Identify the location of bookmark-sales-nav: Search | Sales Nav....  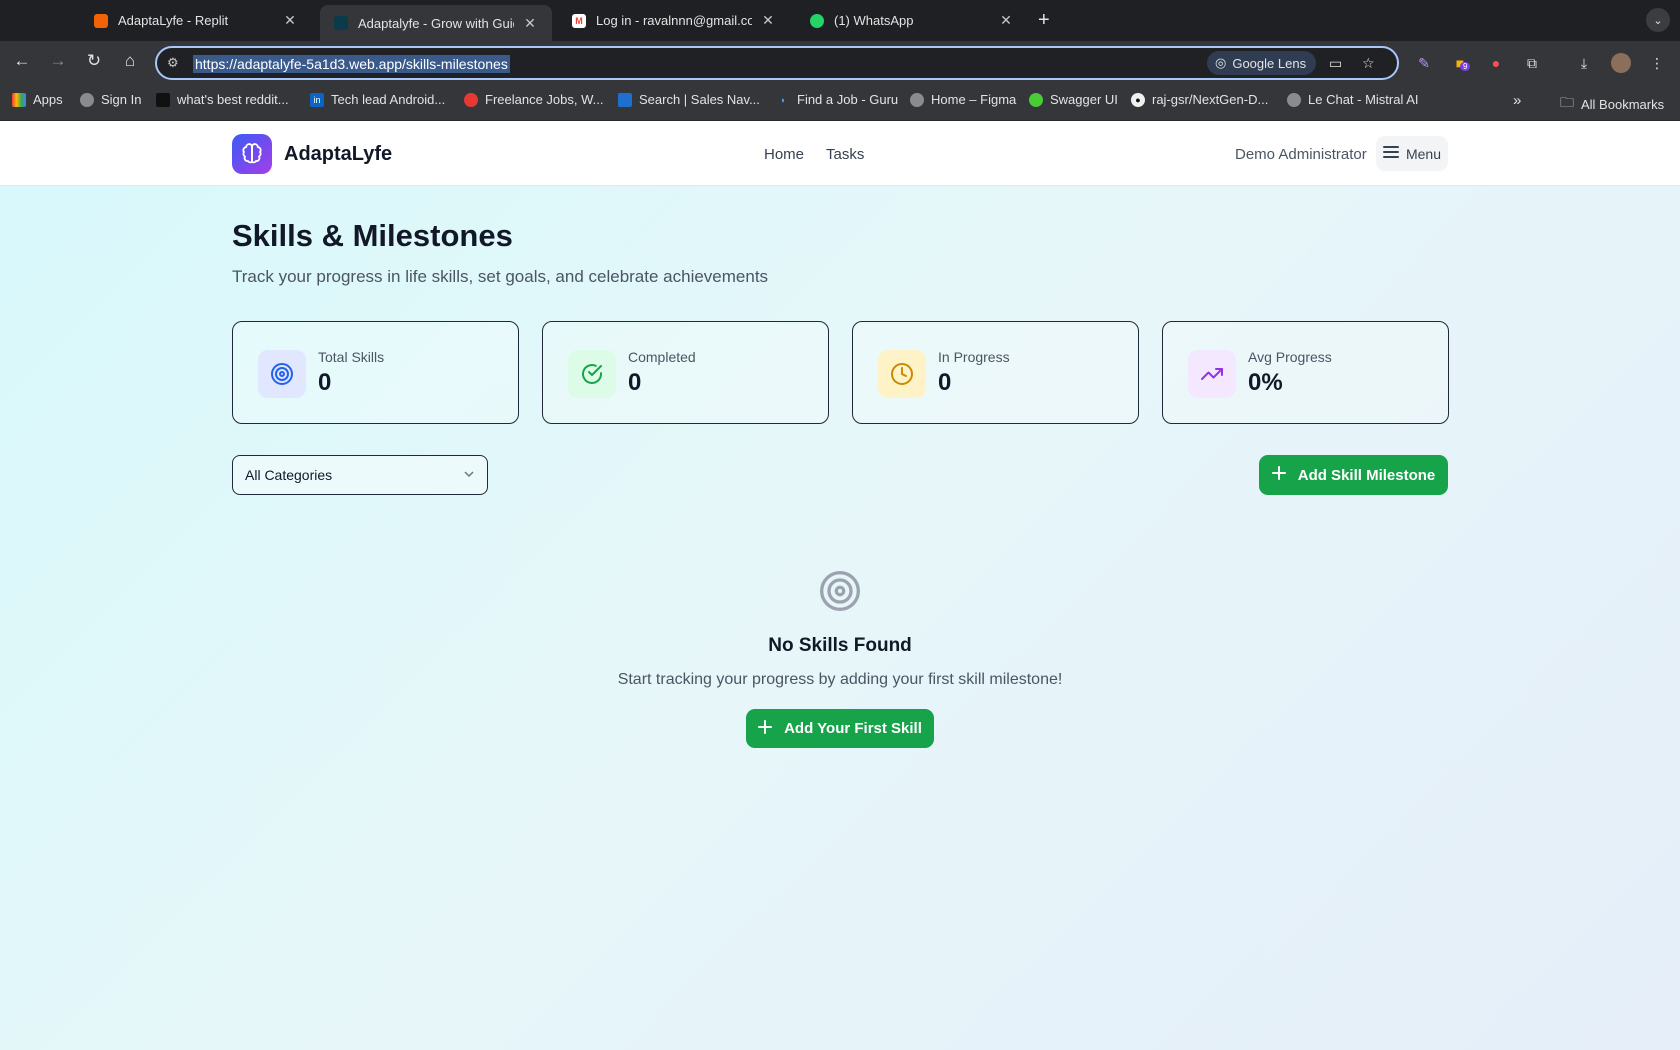
(689, 99).